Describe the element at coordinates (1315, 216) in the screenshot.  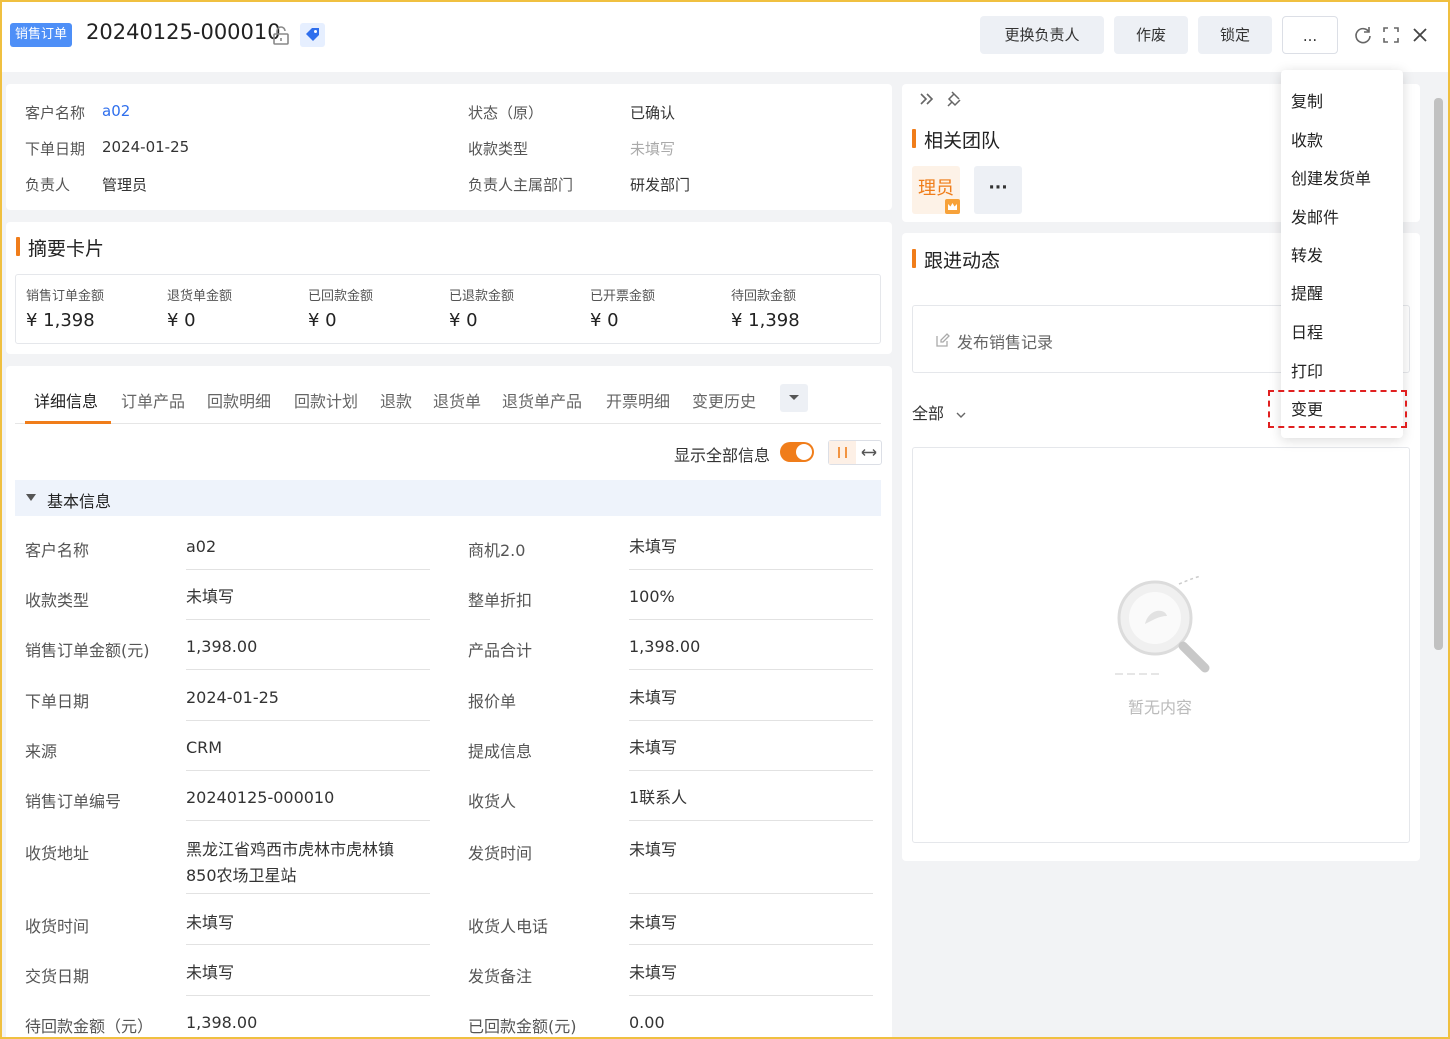
I see `menu-item-send-email: 发邮件` at that location.